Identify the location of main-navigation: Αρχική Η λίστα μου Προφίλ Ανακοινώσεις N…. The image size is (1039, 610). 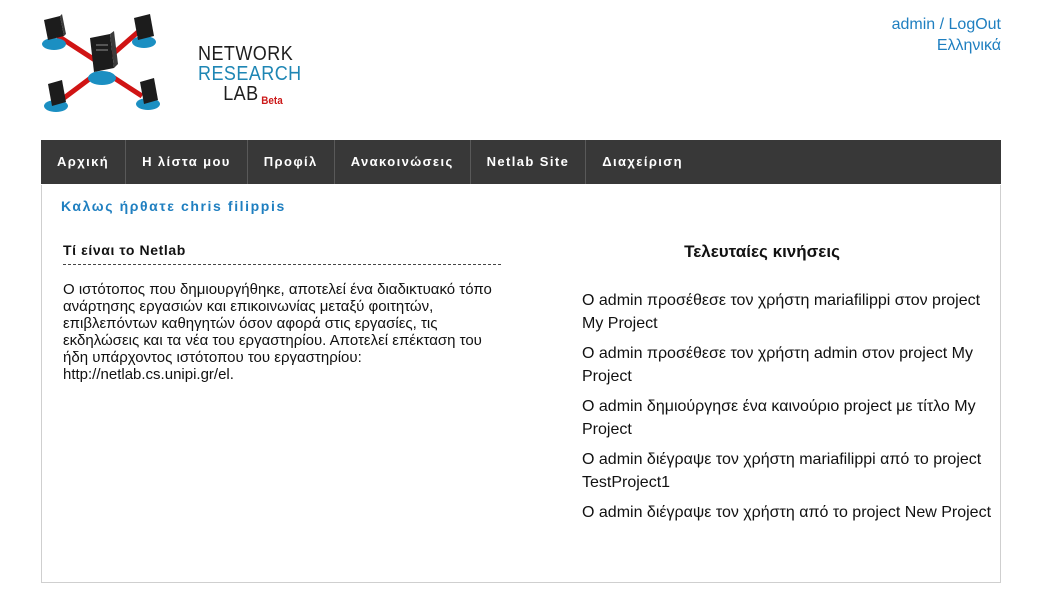
(521, 162).